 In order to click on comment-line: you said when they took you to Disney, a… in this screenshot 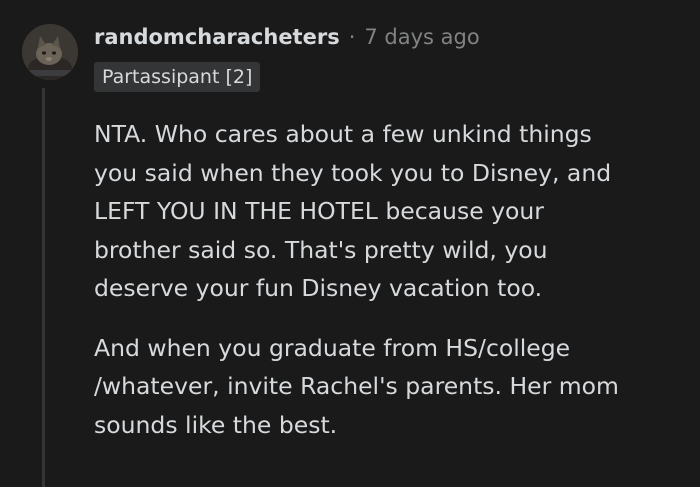, I will do `click(353, 172)`.